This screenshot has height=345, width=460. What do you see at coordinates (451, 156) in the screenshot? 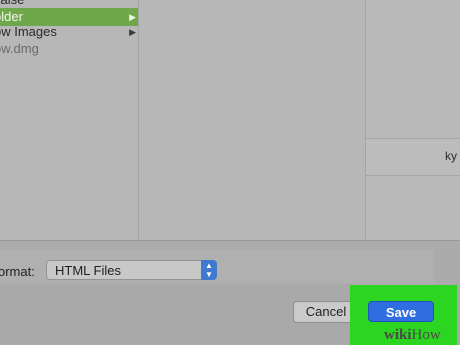
I see `list-item-label: ky` at bounding box center [451, 156].